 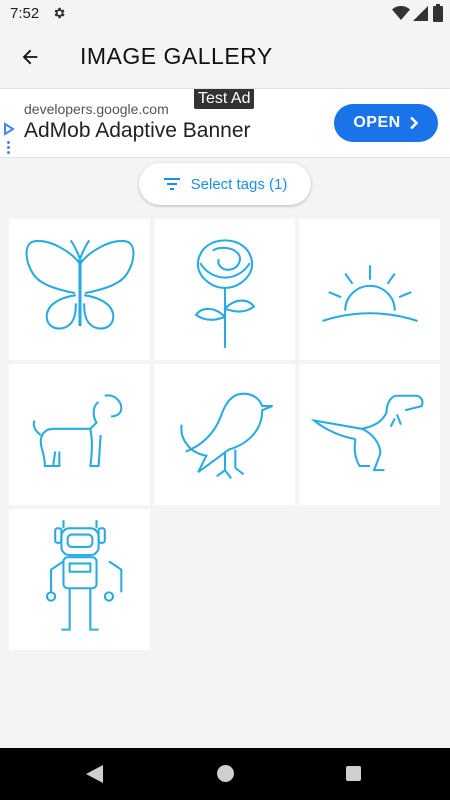 I want to click on app-bar: IMAGE GALLERY, so click(x=225, y=57).